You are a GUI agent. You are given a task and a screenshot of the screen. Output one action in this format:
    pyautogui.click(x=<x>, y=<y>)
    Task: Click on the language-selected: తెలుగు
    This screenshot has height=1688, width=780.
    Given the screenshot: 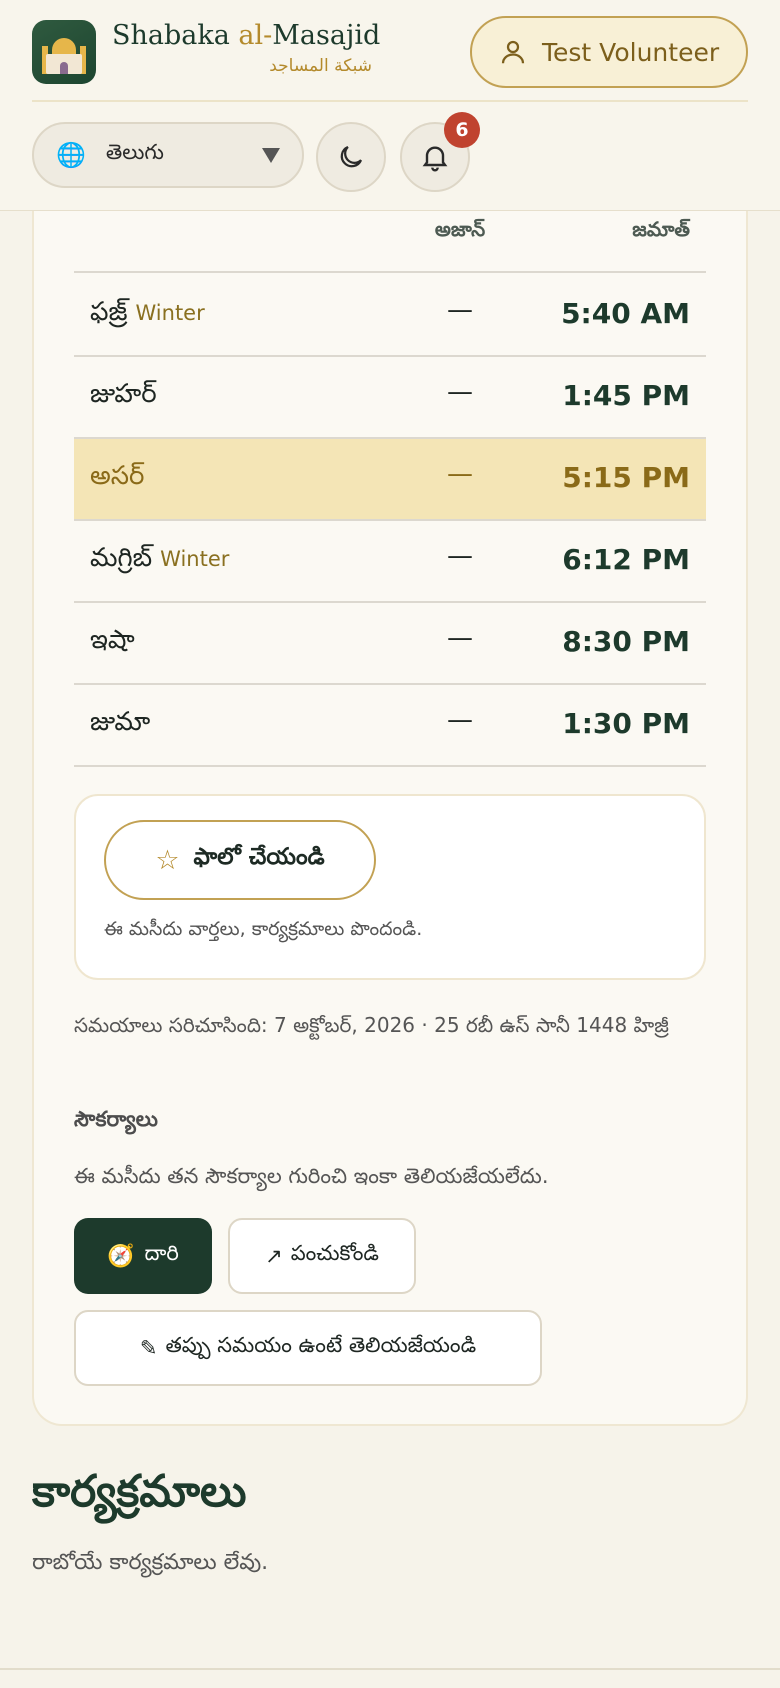 What is the action you would take?
    pyautogui.click(x=134, y=152)
    